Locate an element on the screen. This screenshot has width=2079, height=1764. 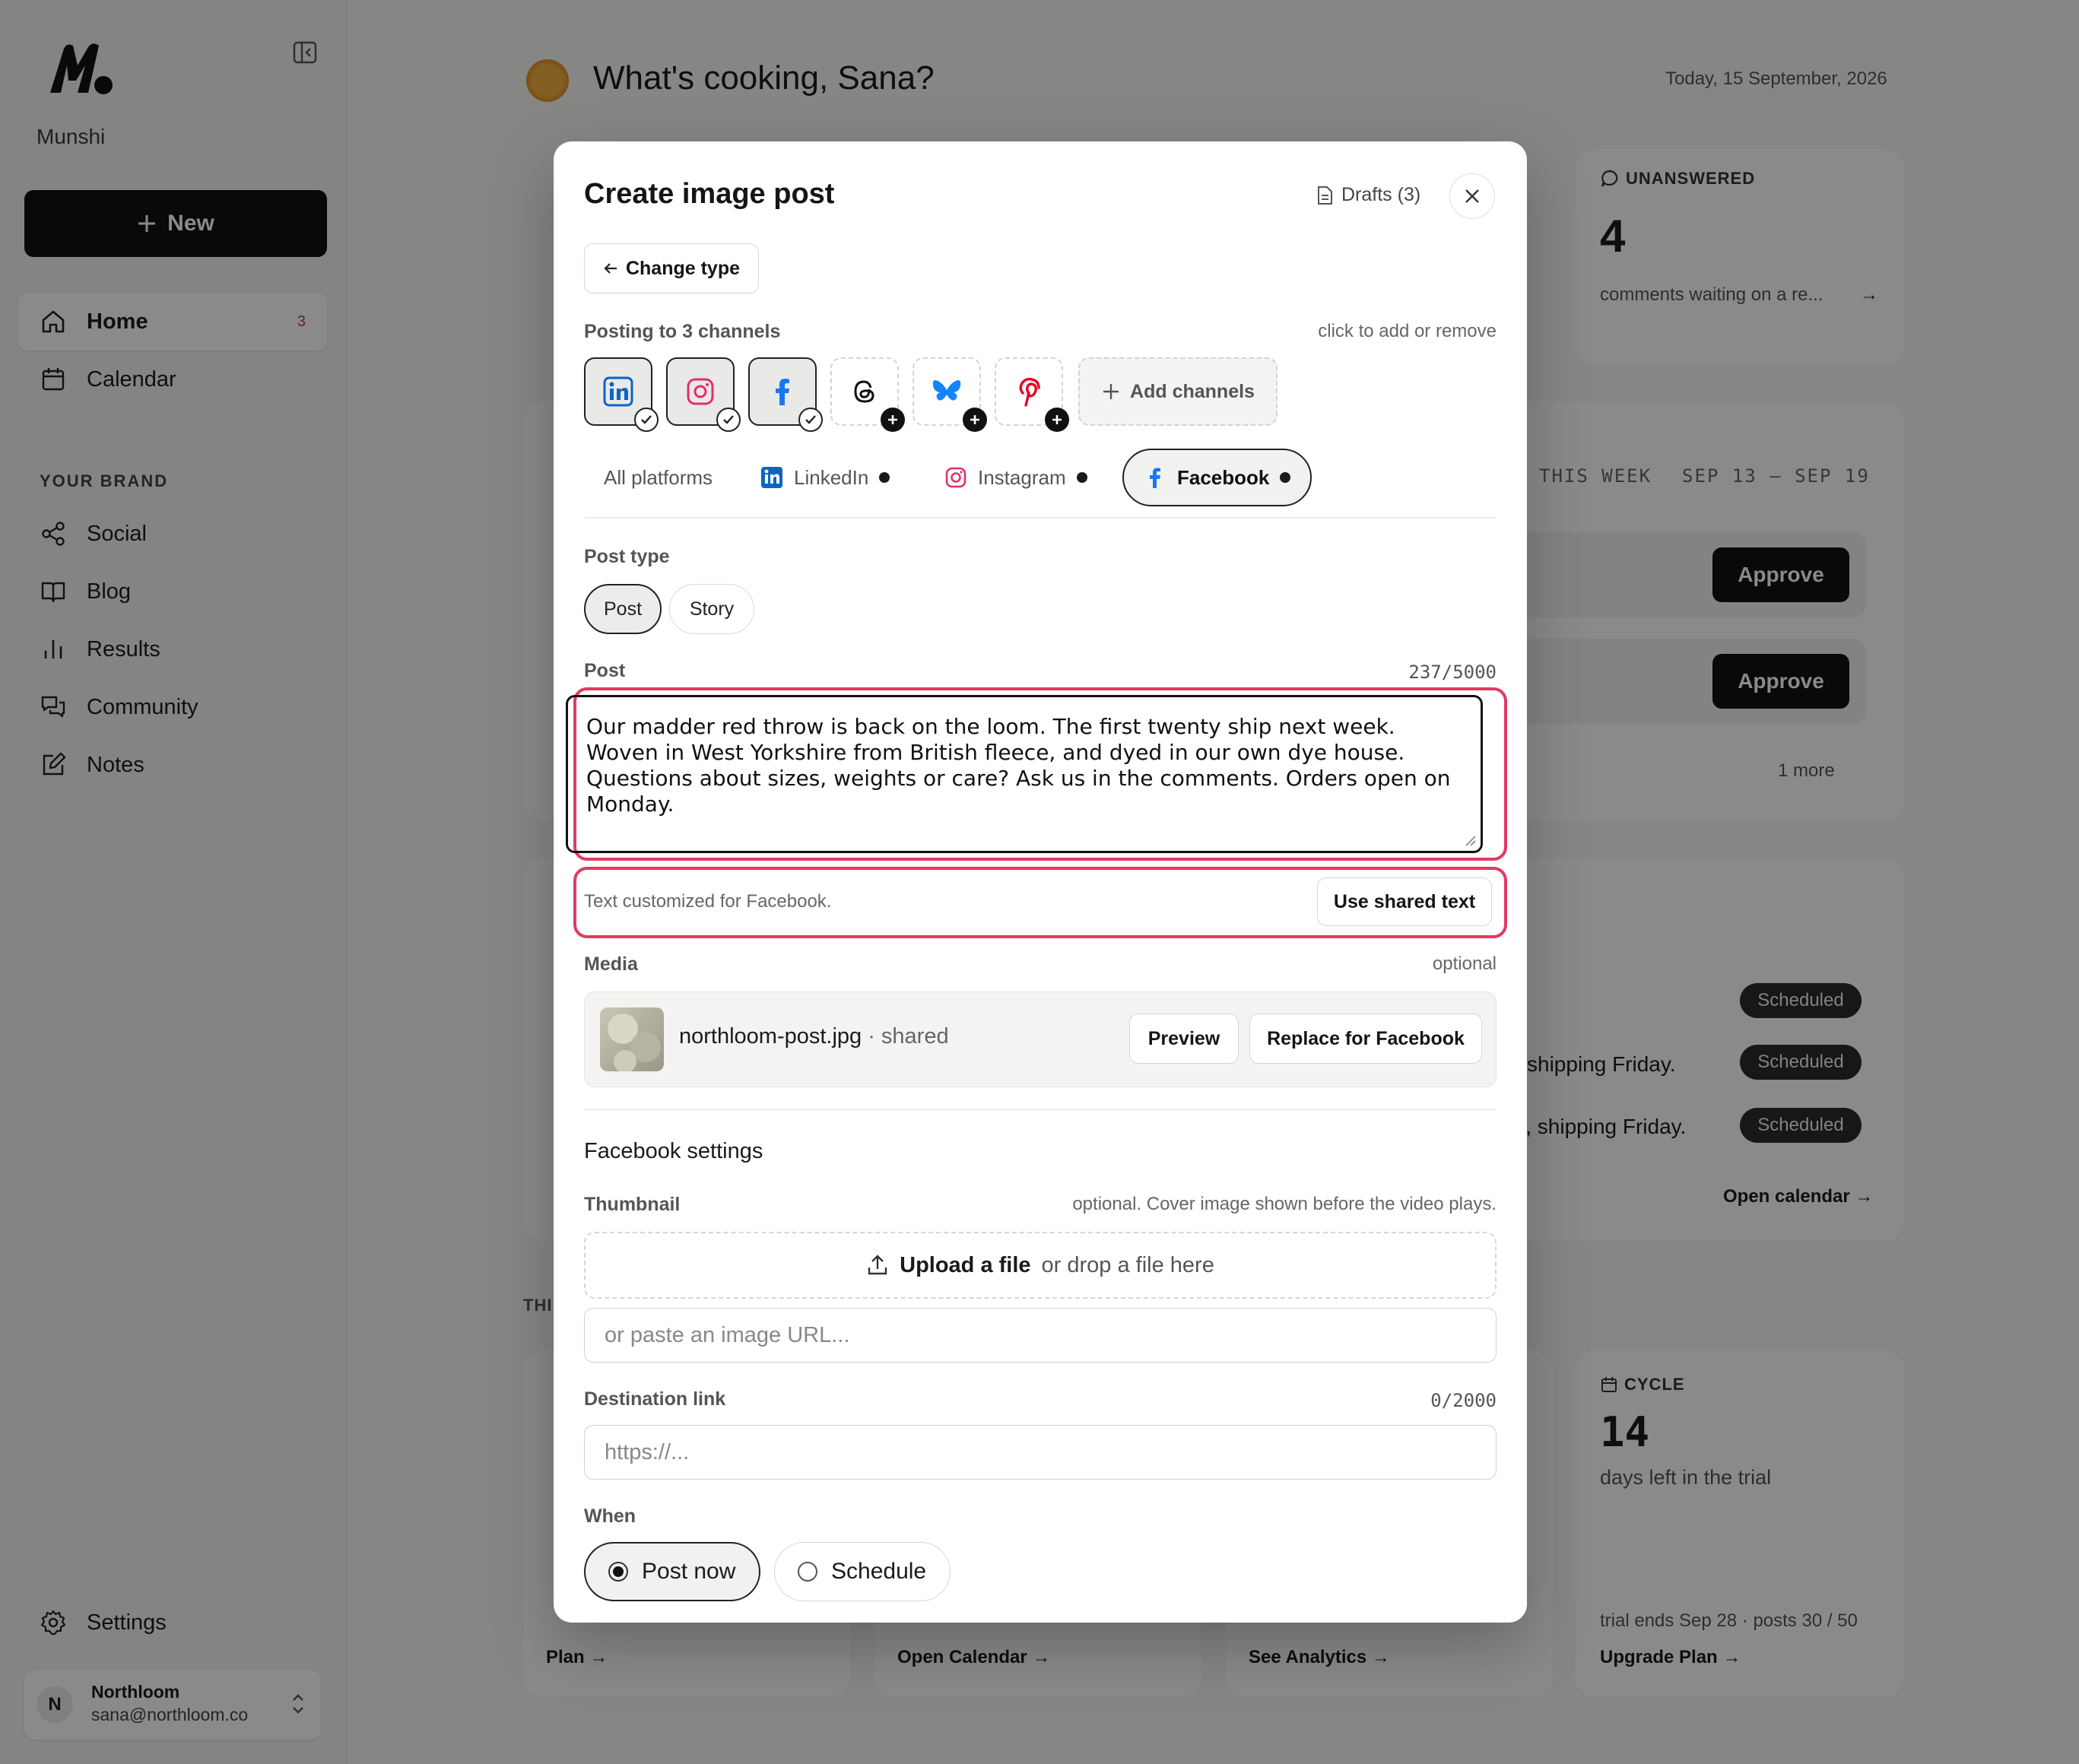
add-channels-label: Add channels is located at coordinates (1192, 391).